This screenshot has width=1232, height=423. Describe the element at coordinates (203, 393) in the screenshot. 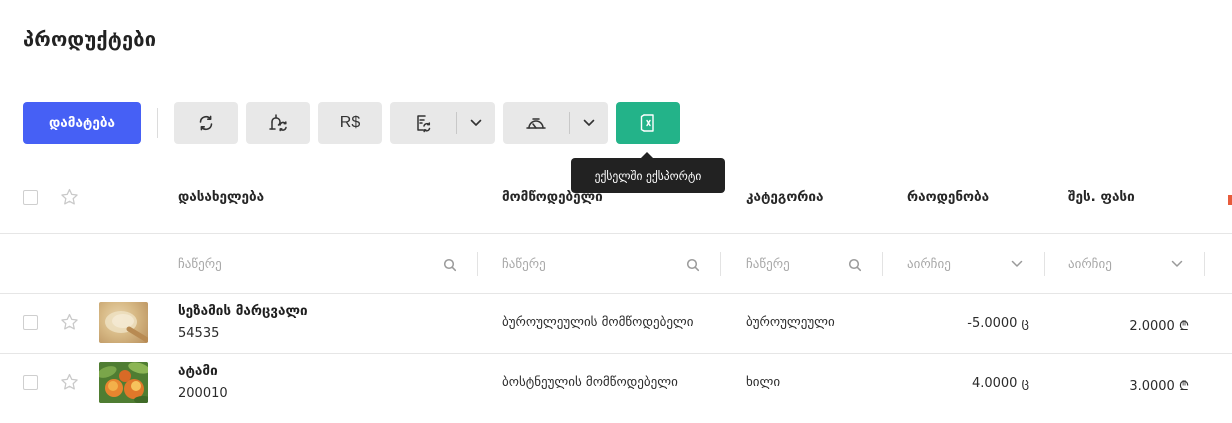

I see `product-code: 200010` at that location.